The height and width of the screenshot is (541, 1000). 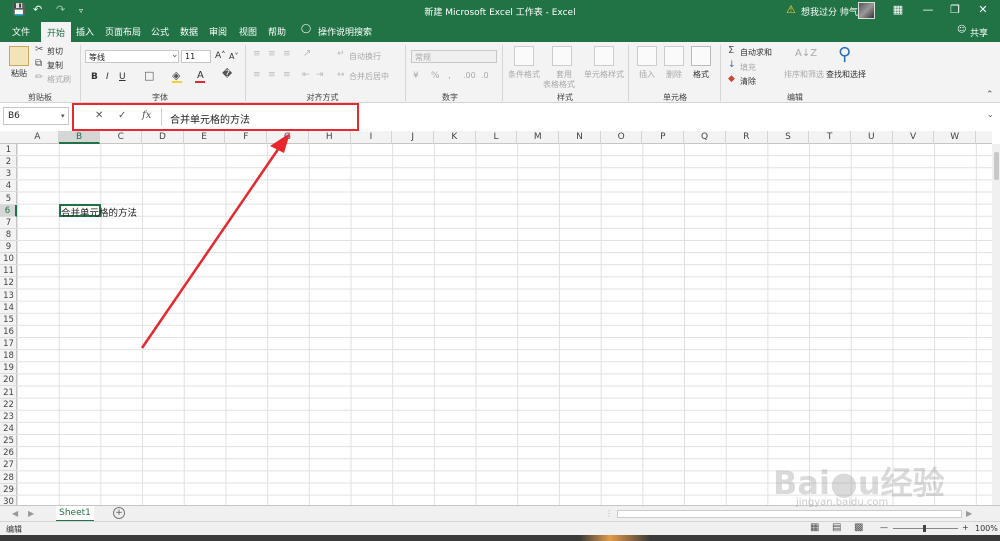 What do you see at coordinates (36, 116) in the screenshot?
I see `name-box: B6` at bounding box center [36, 116].